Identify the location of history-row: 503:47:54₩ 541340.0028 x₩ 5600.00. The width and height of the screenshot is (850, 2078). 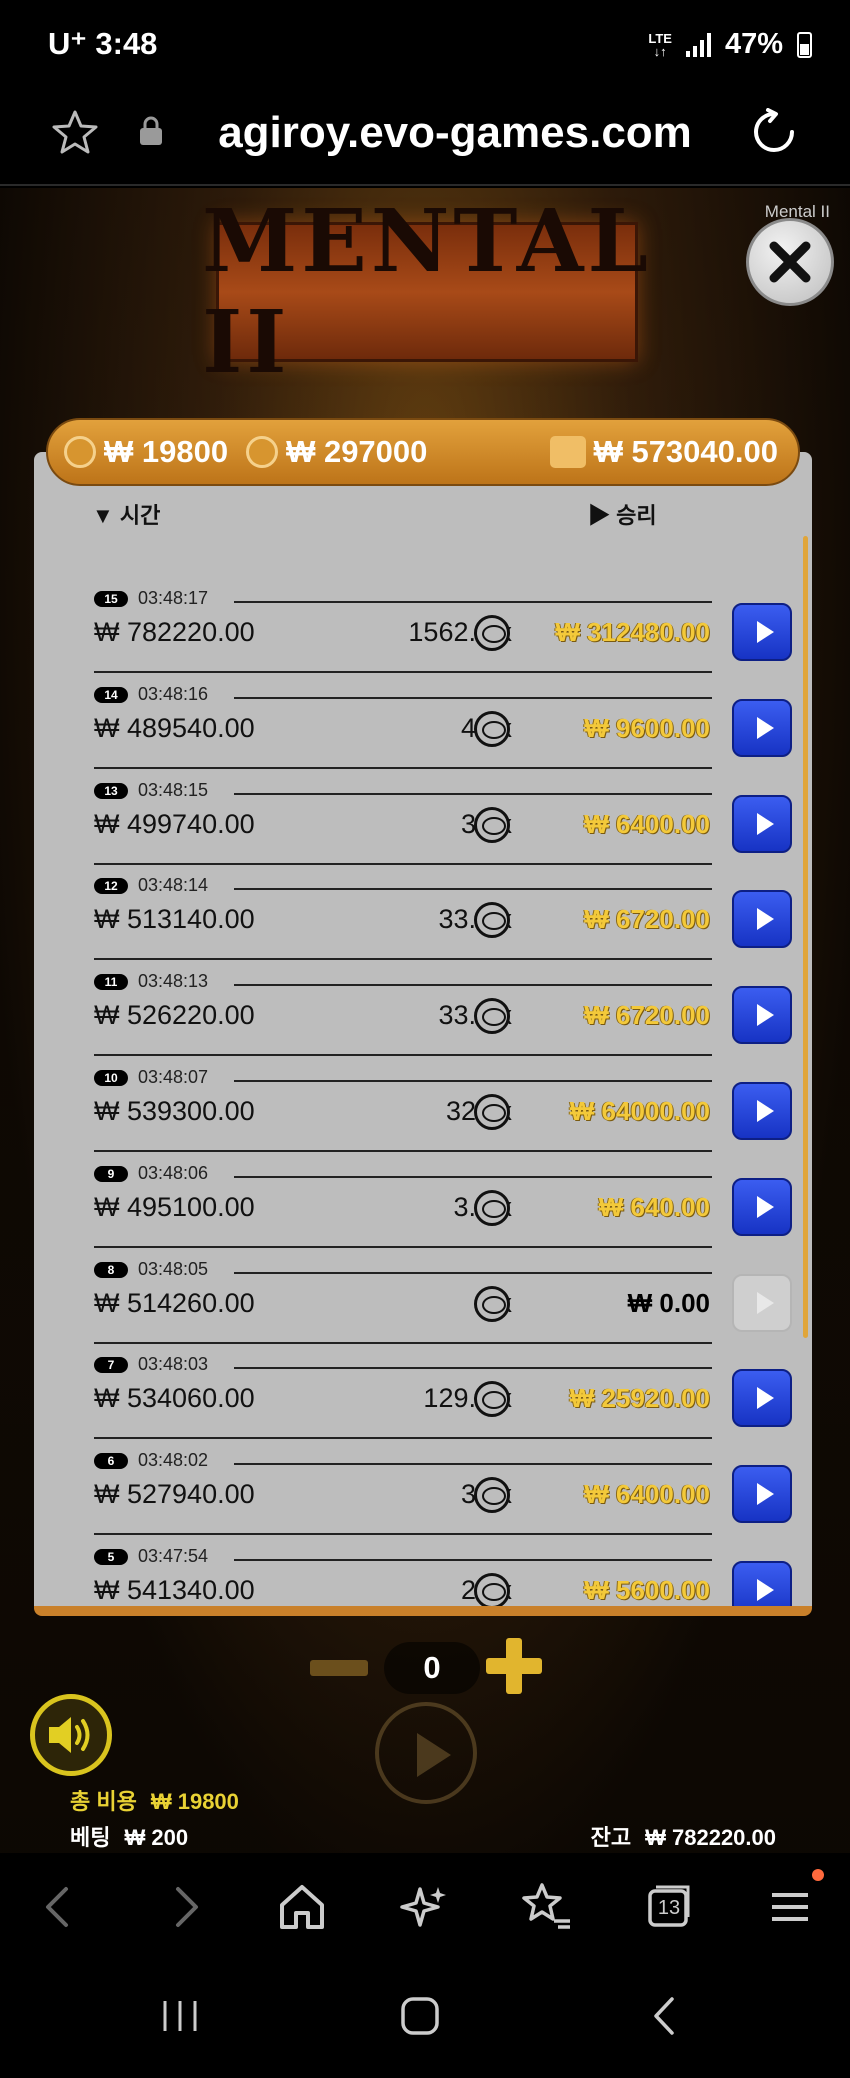
(443, 1574).